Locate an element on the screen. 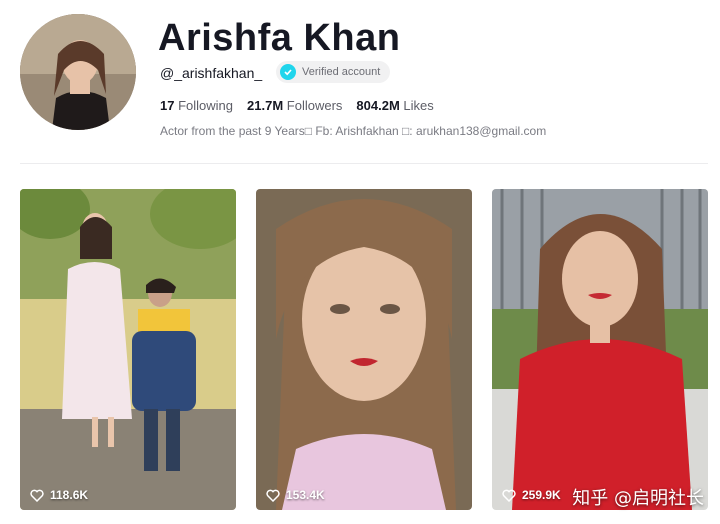 Image resolution: width=720 pixels, height=524 pixels. video-likes: 118.6K is located at coordinates (59, 495).